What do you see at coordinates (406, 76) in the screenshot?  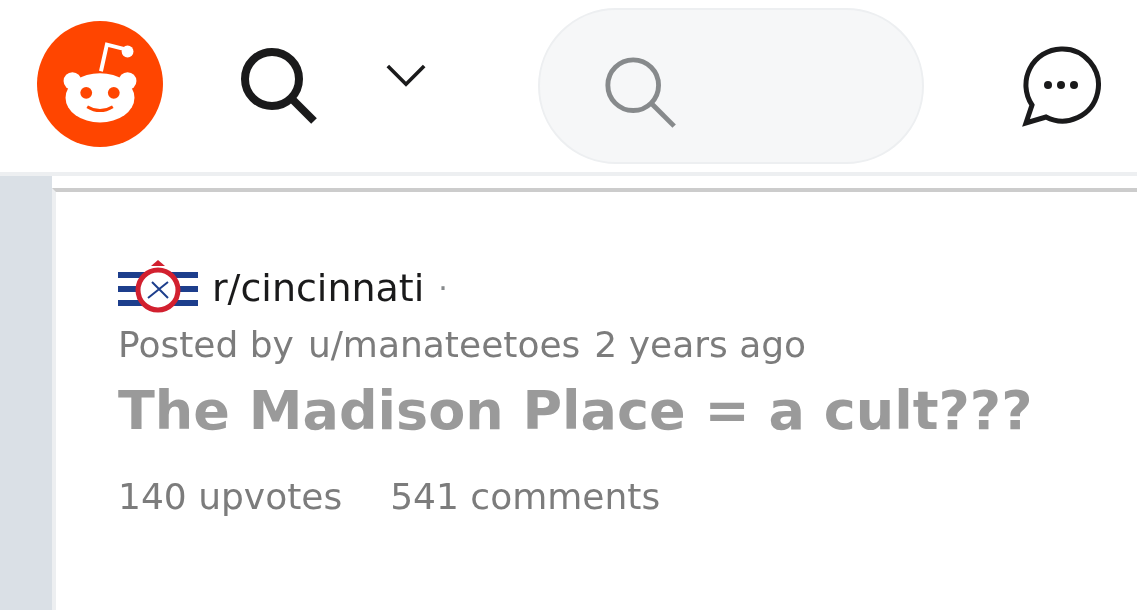 I see `chevron-down-icon` at bounding box center [406, 76].